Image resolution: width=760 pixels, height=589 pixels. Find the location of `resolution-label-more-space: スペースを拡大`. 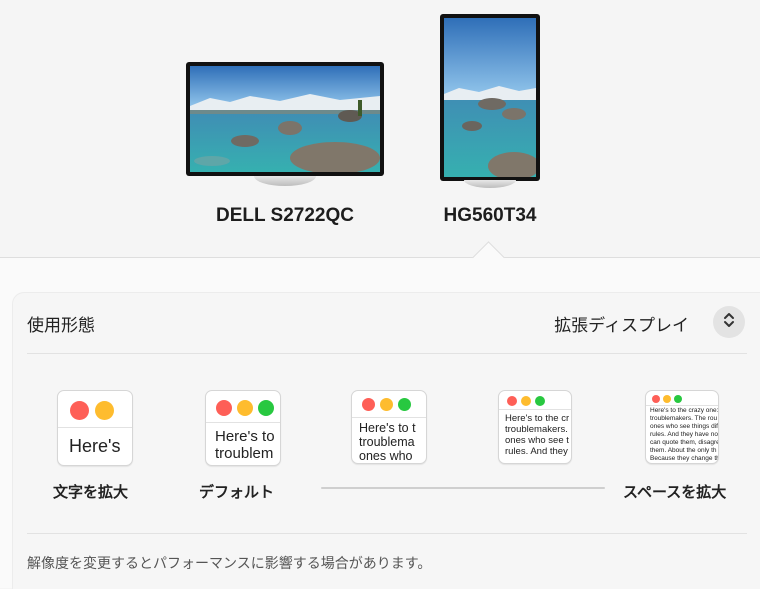

resolution-label-more-space: スペースを拡大 is located at coordinates (675, 492).